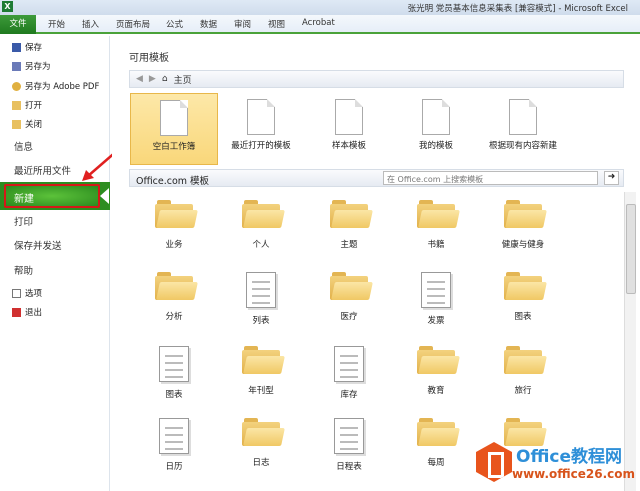 Image resolution: width=640 pixels, height=491 pixels. What do you see at coordinates (174, 24) in the screenshot?
I see `tab-formulas: 公式` at bounding box center [174, 24].